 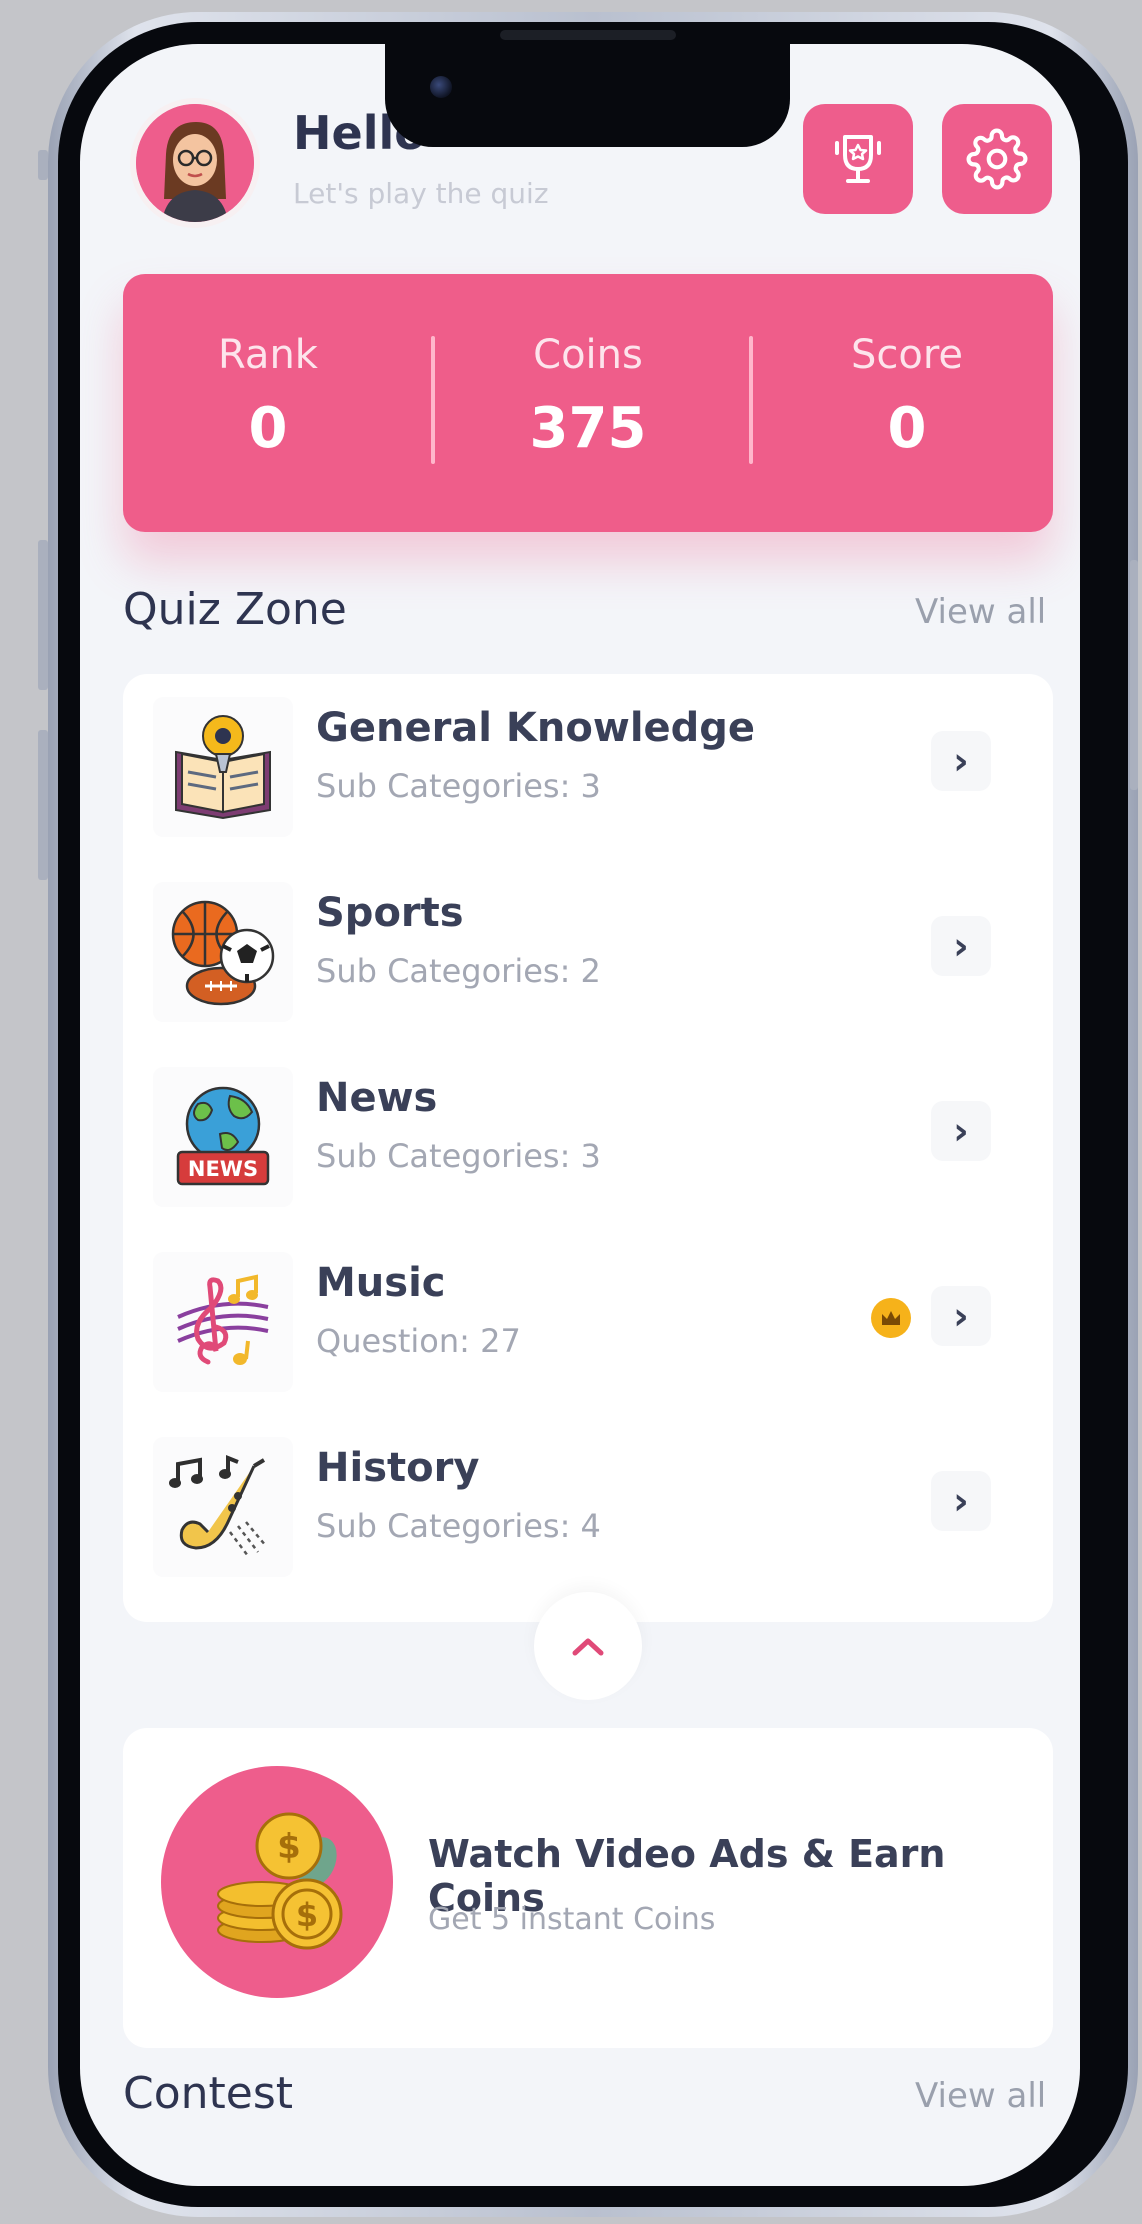 I want to click on trophy-icon, so click(x=858, y=159).